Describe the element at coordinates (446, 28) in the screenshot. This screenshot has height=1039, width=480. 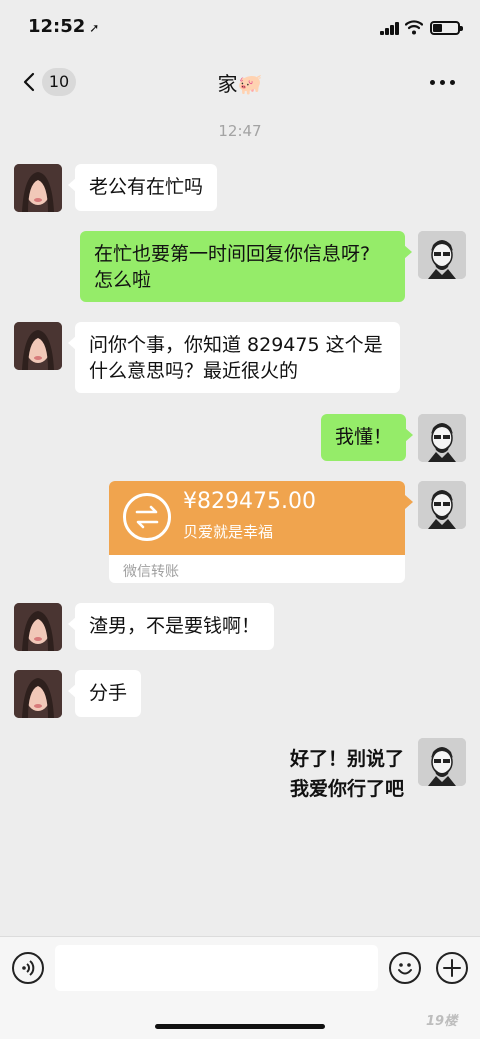
I see `battery-icon` at that location.